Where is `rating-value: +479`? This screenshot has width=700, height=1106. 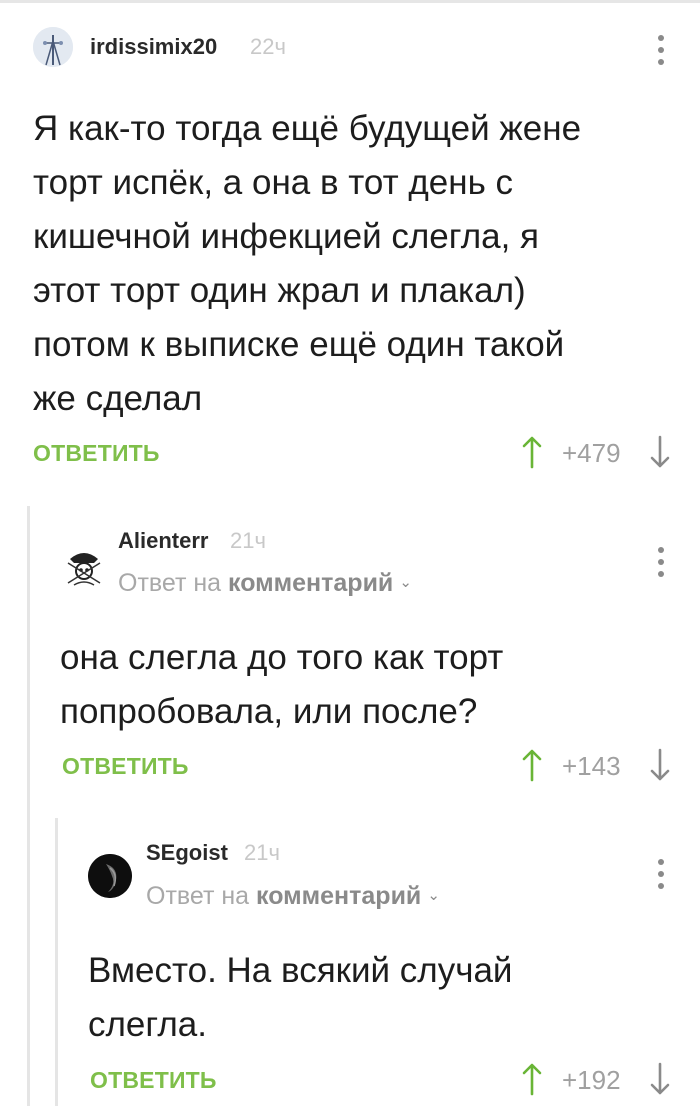 rating-value: +479 is located at coordinates (591, 453).